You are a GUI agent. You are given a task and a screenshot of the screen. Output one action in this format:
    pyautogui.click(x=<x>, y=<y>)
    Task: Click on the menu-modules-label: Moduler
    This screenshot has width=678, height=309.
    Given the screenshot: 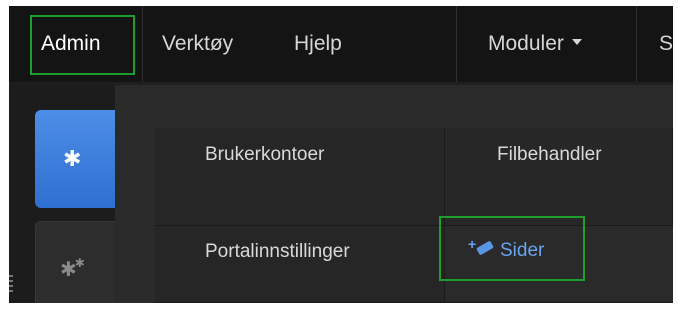 What is the action you would take?
    pyautogui.click(x=526, y=43)
    